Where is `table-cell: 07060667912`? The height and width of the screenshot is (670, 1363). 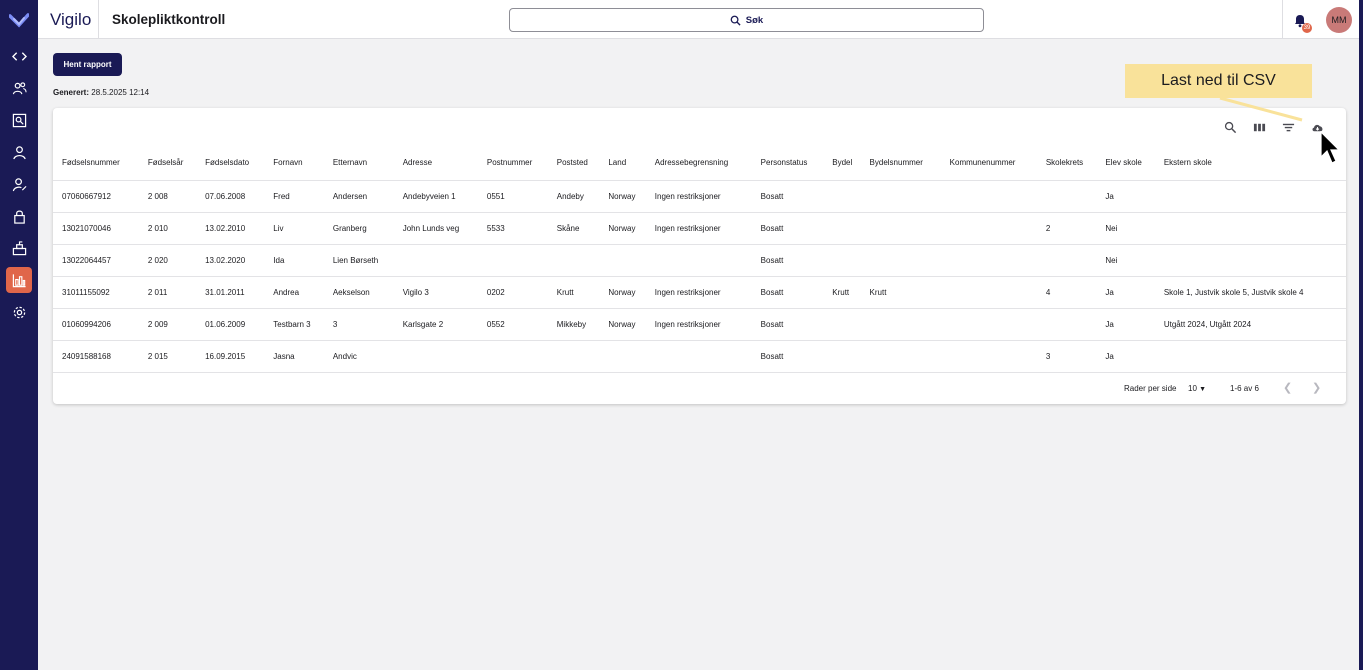 table-cell: 07060667912 is located at coordinates (96, 196).